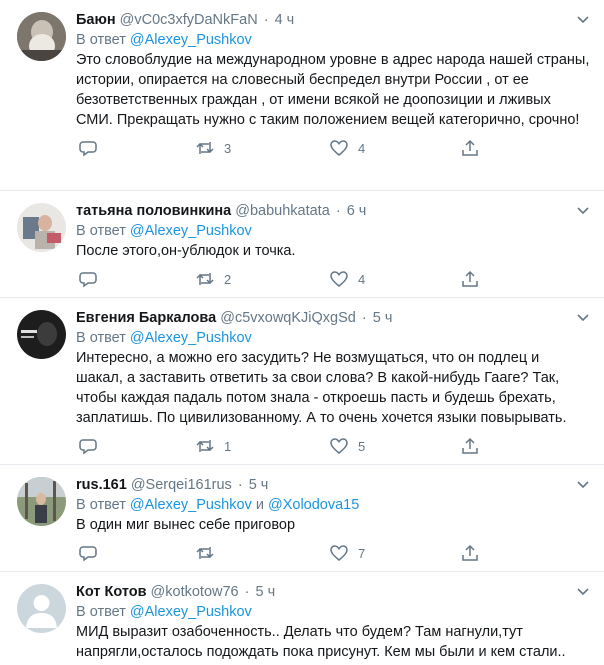 This screenshot has height=665, width=604. What do you see at coordinates (195, 592) in the screenshot?
I see `author-handle: @kotkotow76` at bounding box center [195, 592].